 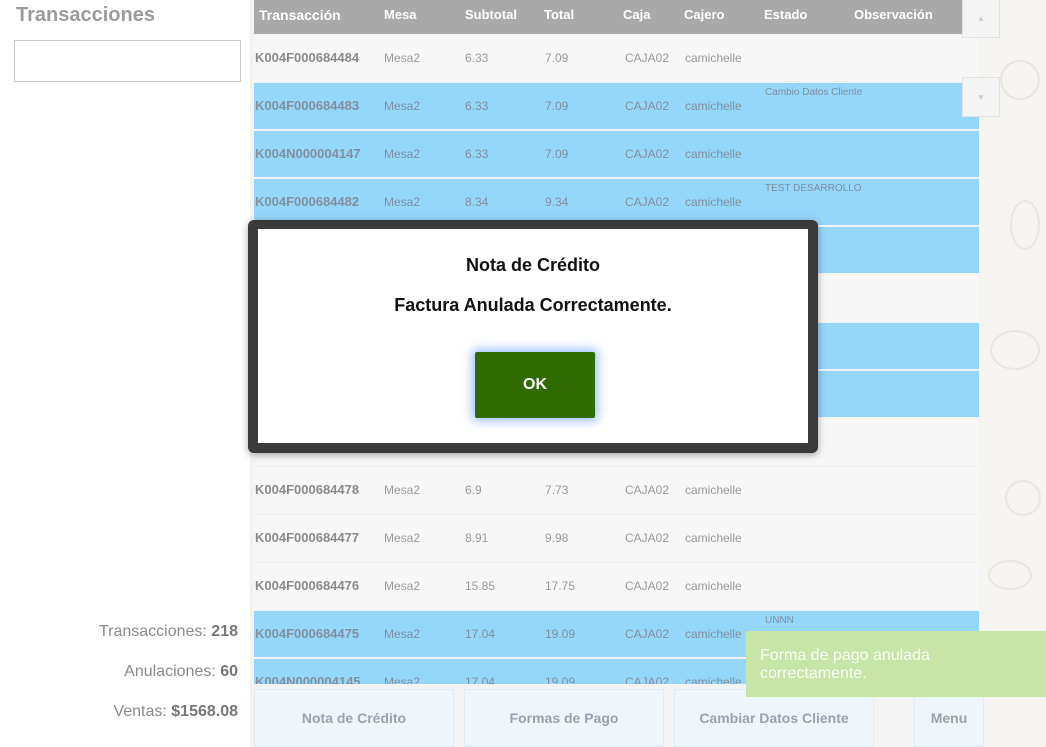 What do you see at coordinates (480, 586) in the screenshot?
I see `cell-subtotal: 15.85` at bounding box center [480, 586].